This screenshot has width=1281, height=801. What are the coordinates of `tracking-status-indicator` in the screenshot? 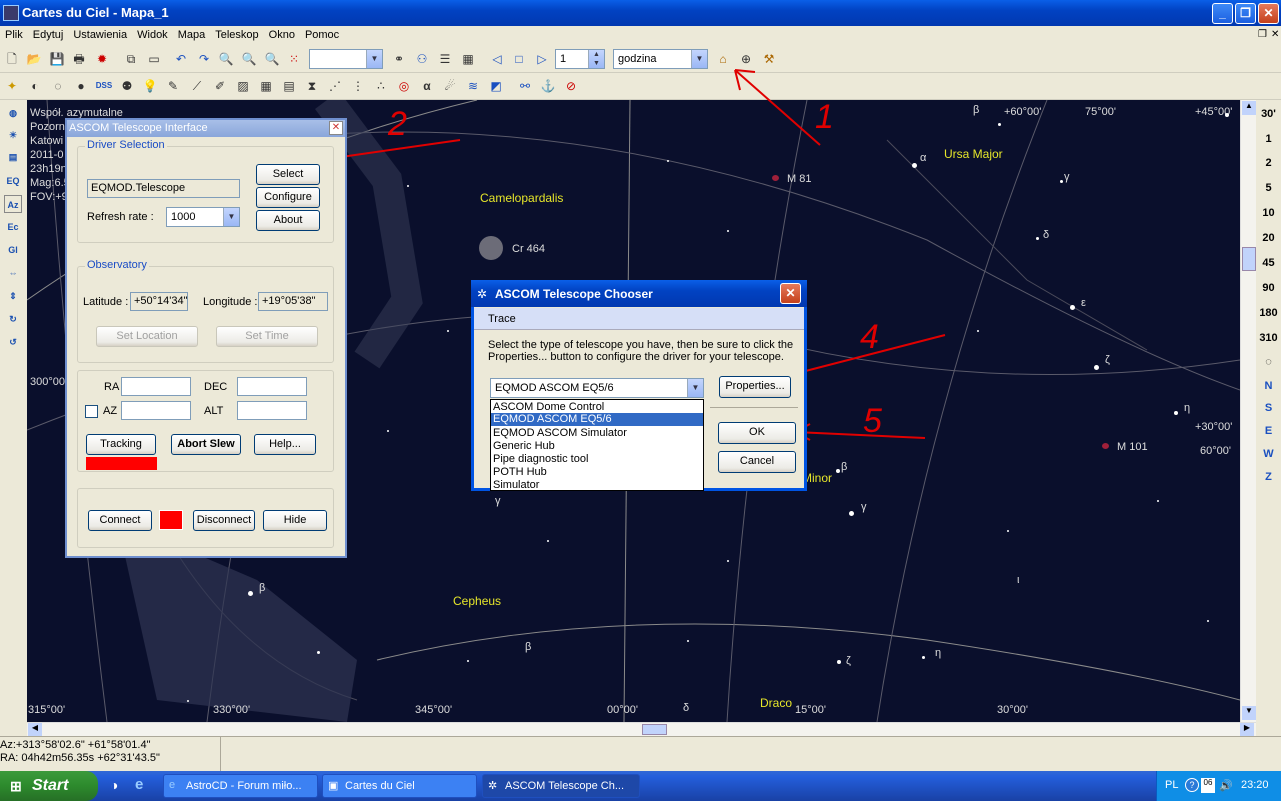 It's located at (121, 463).